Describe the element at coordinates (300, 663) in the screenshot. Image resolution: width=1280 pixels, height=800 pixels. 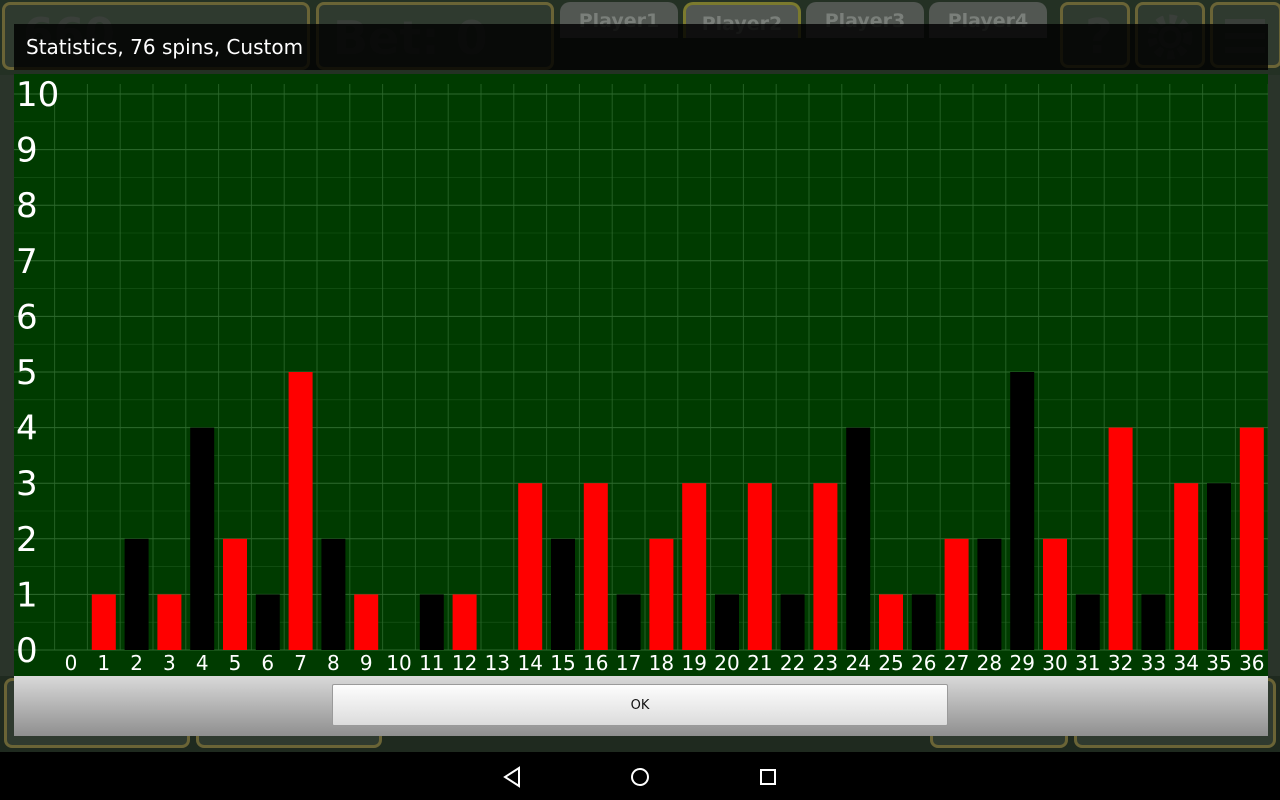
I see `x-tick-label-7: 7` at that location.